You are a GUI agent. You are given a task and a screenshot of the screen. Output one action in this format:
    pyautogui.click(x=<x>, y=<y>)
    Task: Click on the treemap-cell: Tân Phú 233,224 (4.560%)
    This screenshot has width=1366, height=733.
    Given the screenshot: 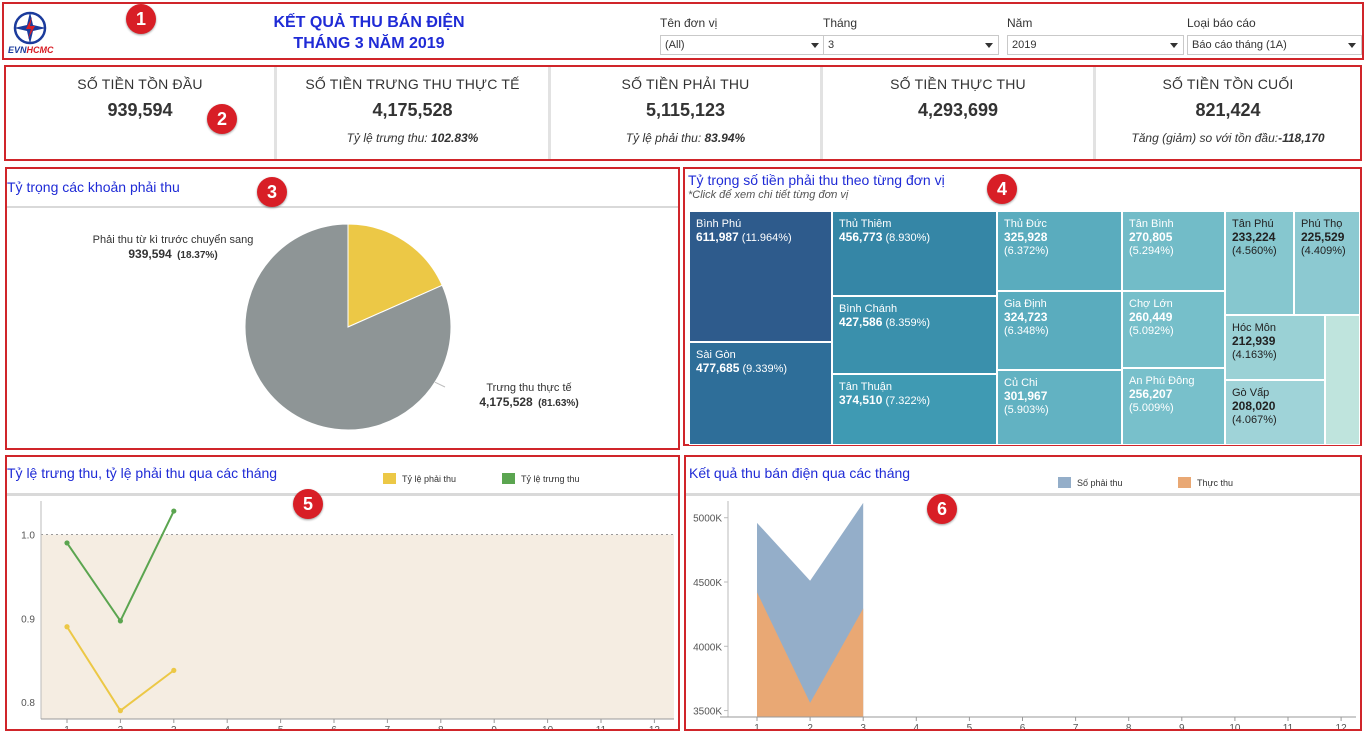 What is the action you would take?
    pyautogui.click(x=1259, y=263)
    